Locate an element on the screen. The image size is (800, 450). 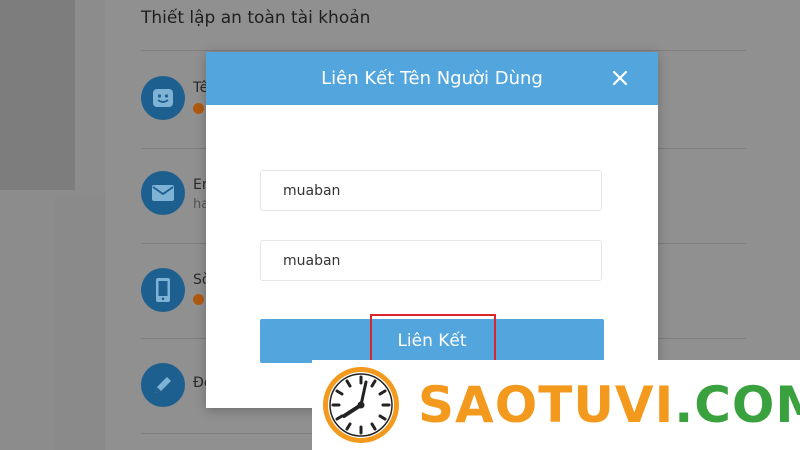
watermark-logo-text: SAOTUVI.COM is located at coordinates (609, 405).